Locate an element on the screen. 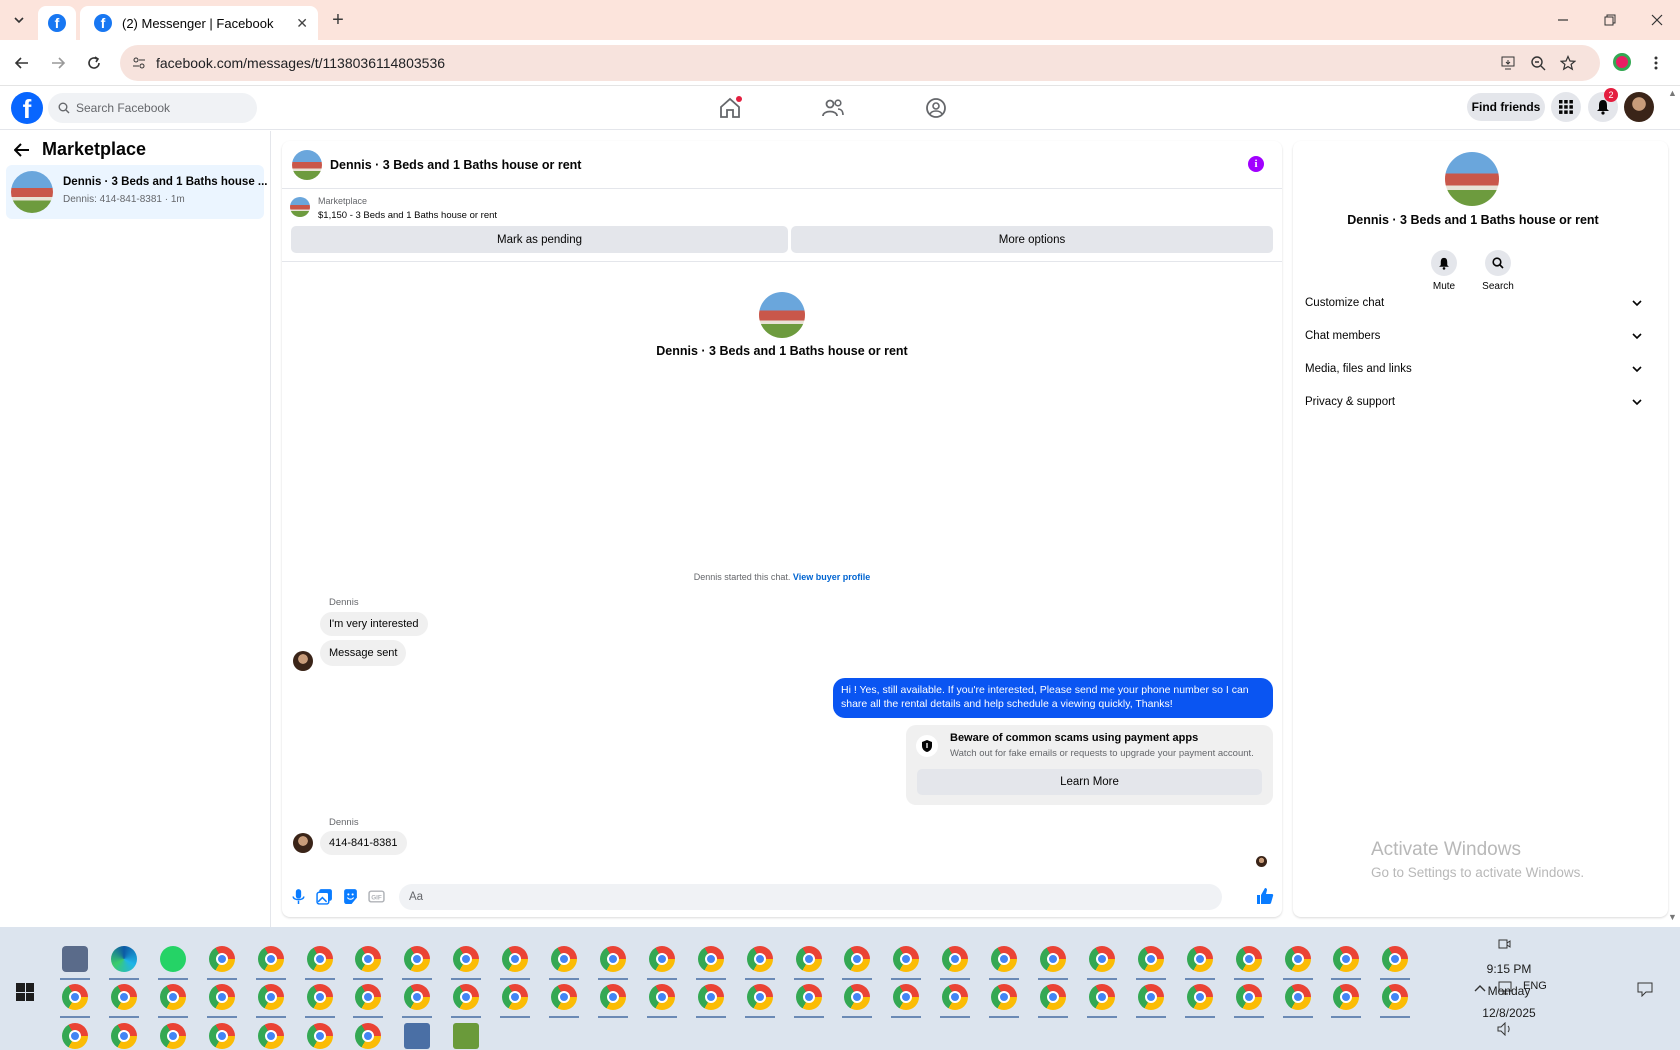  address-bar: facebook.com/messages/t/1138036114803536 is located at coordinates (860, 63).